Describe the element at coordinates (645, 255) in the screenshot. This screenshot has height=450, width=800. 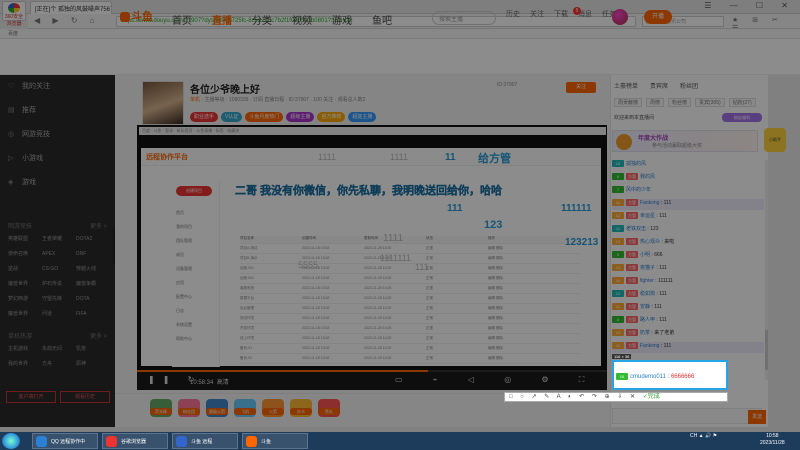
I see `chat-nickname: 小明` at that location.